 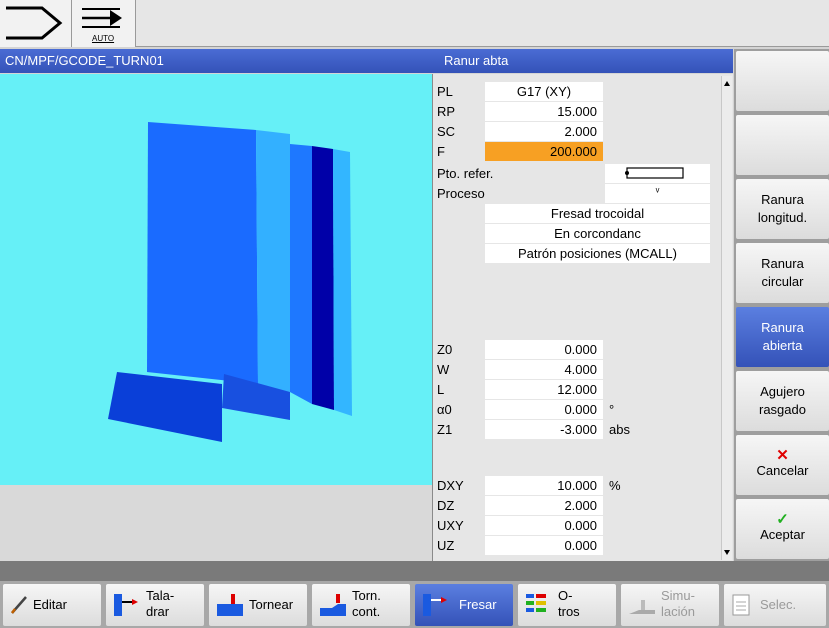 What do you see at coordinates (443, 369) in the screenshot?
I see `param-label: W` at bounding box center [443, 369].